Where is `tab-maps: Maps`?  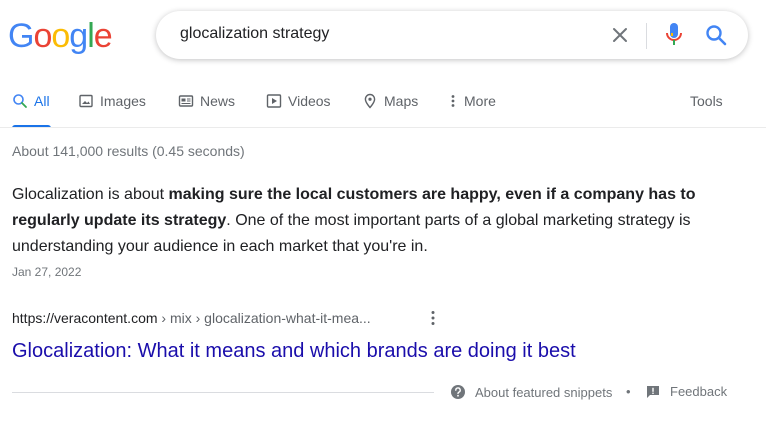
tab-maps: Maps is located at coordinates (390, 101).